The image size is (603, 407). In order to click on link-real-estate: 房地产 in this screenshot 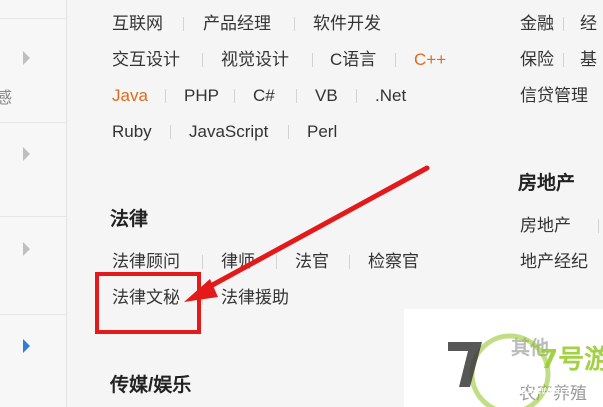, I will do `click(545, 226)`.